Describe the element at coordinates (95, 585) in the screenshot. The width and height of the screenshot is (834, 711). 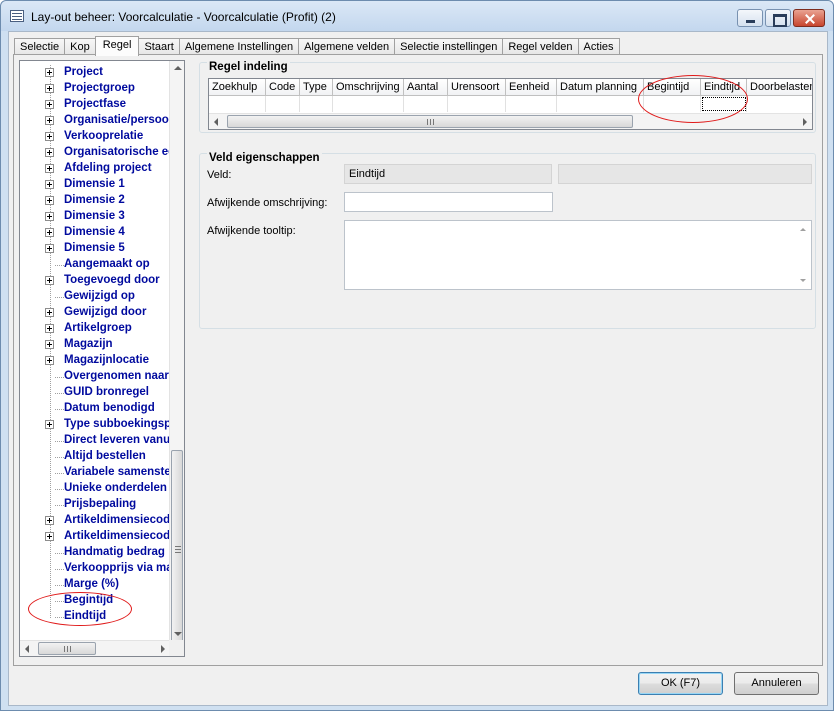
I see `tree-item: Marge (%)` at that location.